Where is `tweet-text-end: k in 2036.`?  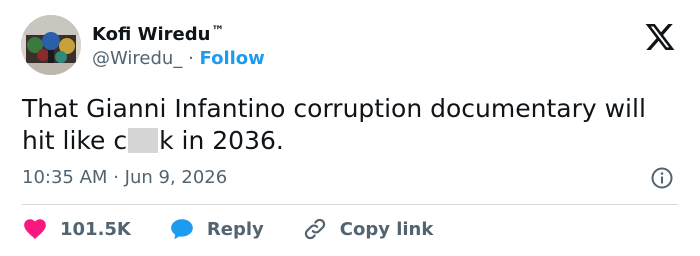 tweet-text-end: k in 2036. is located at coordinates (221, 140).